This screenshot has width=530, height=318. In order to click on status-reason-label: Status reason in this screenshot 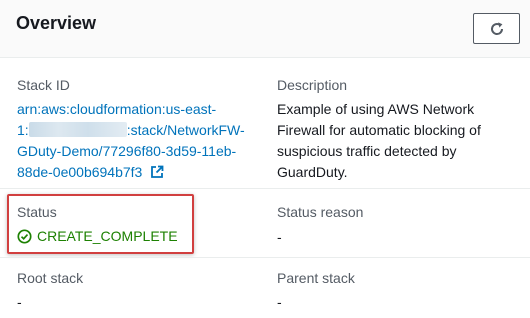, I will do `click(320, 212)`.